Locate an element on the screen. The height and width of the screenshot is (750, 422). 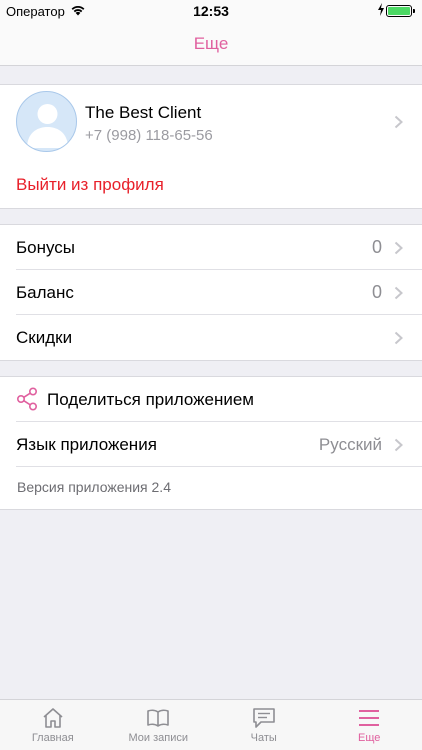
avatar is located at coordinates (46, 121).